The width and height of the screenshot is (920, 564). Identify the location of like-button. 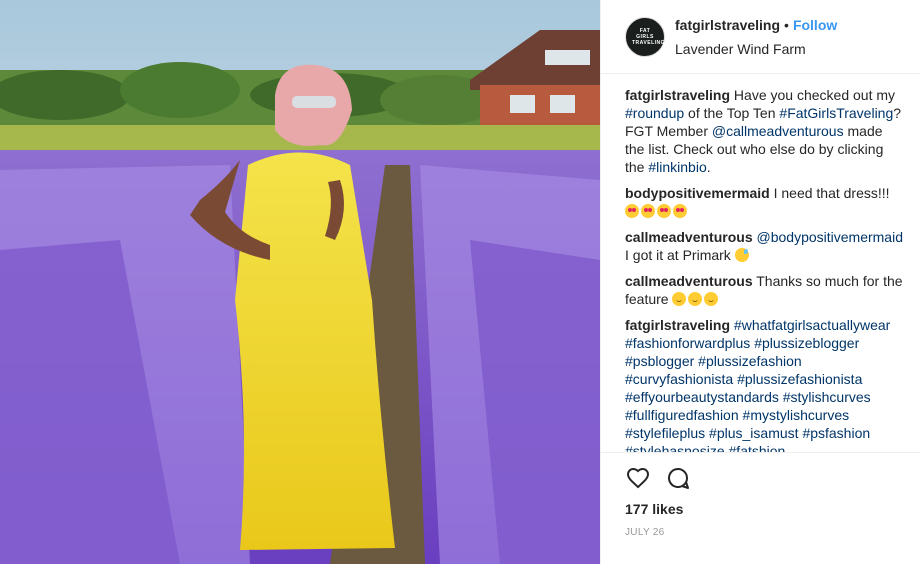
(638, 478).